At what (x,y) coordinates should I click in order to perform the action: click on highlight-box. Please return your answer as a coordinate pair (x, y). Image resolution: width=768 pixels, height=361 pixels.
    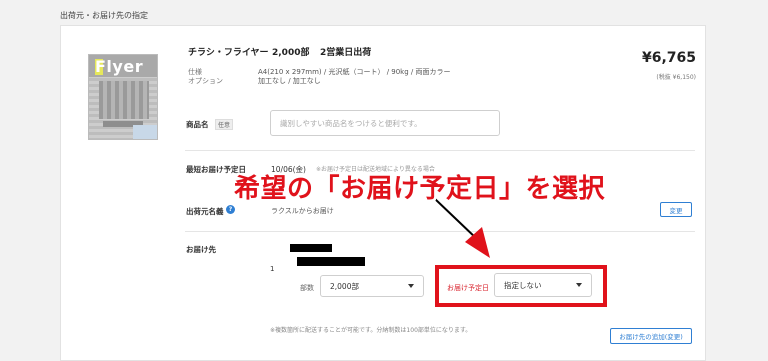
    Looking at the image, I should click on (521, 286).